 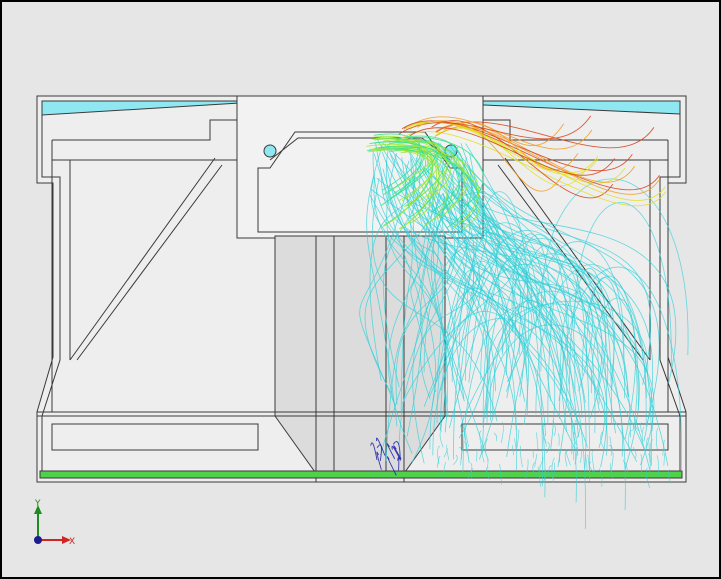 What do you see at coordinates (361, 474) in the screenshot?
I see `outlet-floor` at bounding box center [361, 474].